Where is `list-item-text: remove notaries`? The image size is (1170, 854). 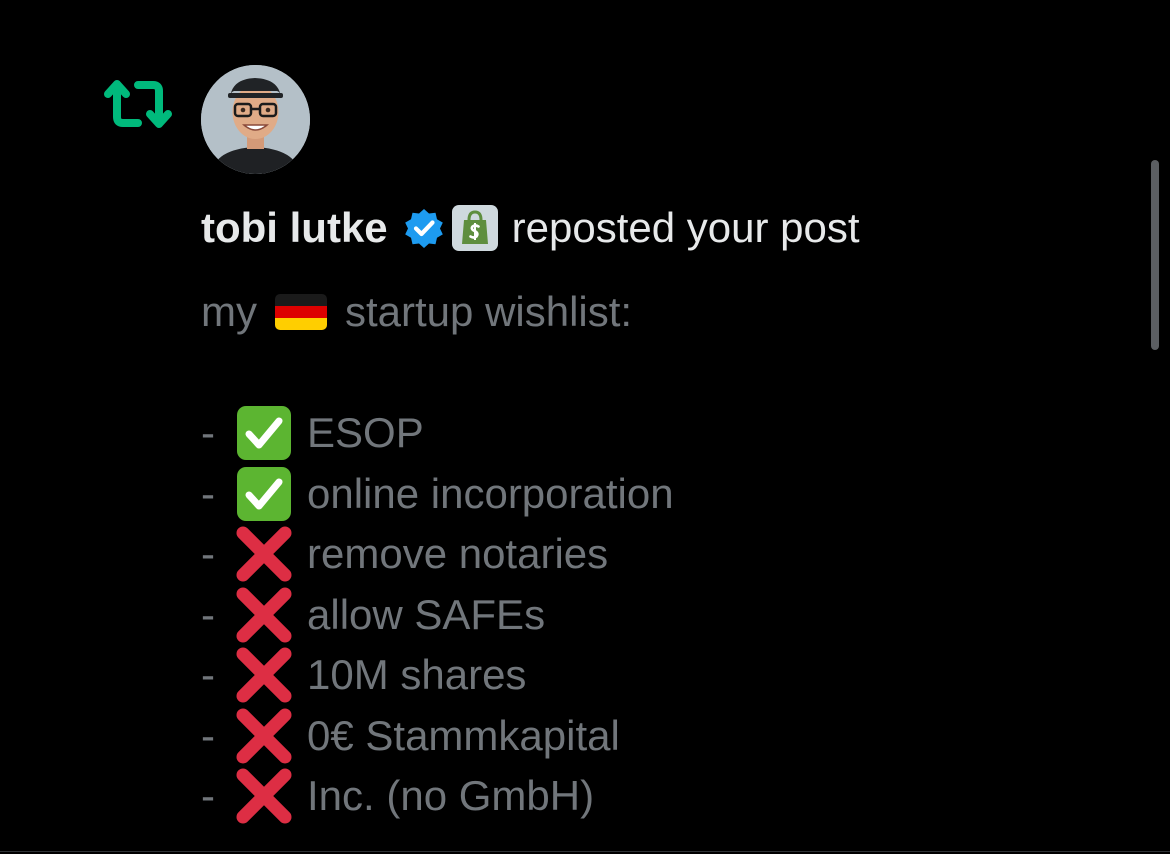
list-item-text: remove notaries is located at coordinates (458, 554).